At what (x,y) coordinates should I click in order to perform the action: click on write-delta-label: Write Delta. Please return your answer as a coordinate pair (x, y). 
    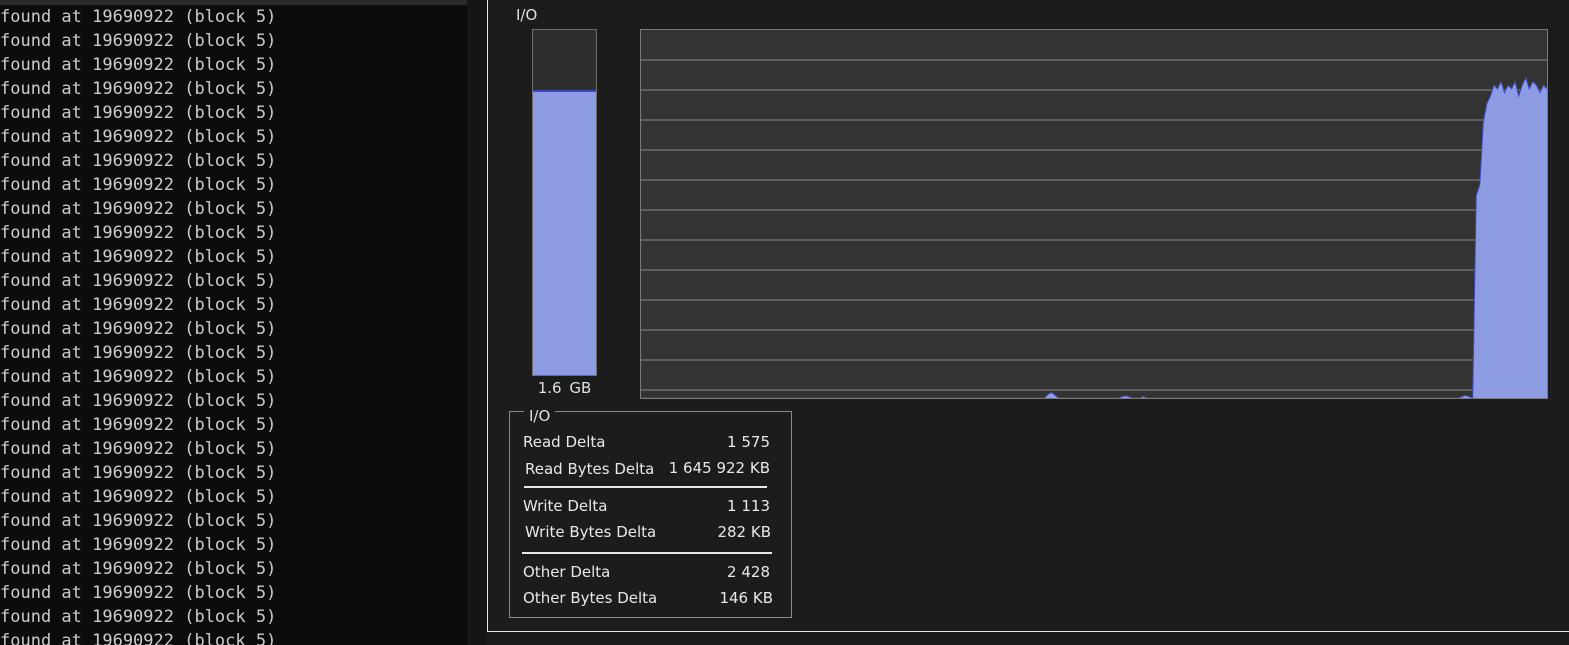
    Looking at the image, I should click on (565, 506).